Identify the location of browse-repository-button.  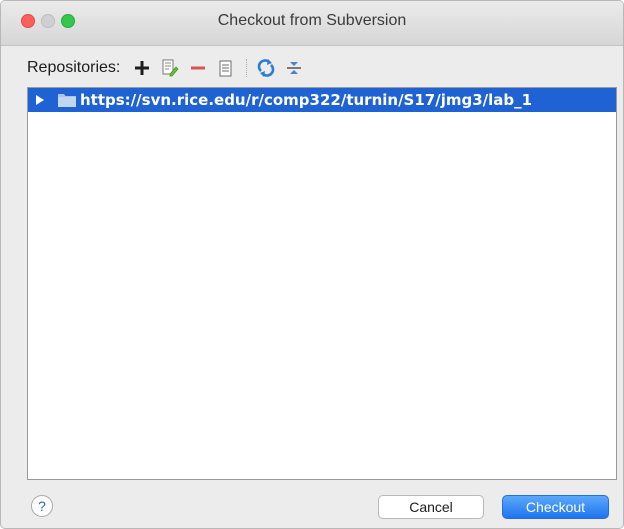
(226, 68).